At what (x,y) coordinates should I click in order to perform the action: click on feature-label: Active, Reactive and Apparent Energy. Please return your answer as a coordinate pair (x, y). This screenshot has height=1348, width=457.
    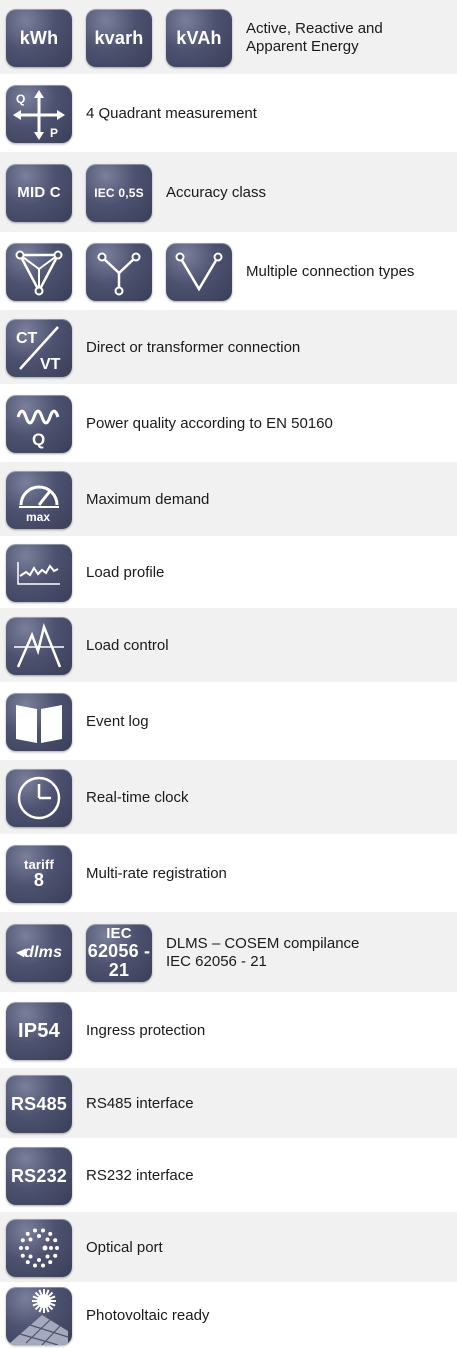
    Looking at the image, I should click on (314, 37).